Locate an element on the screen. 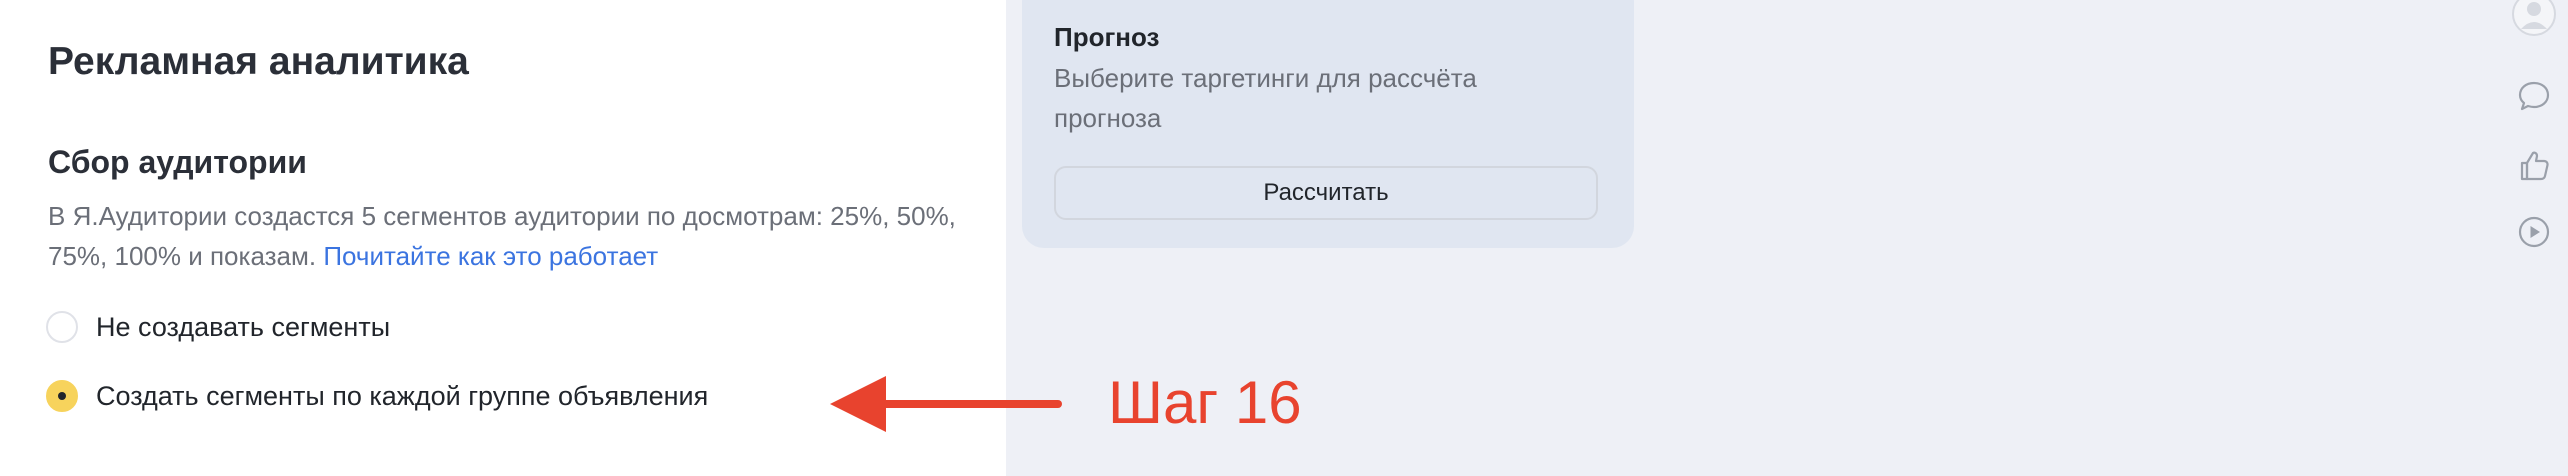  section-title: Сбор аудитории is located at coordinates (177, 162).